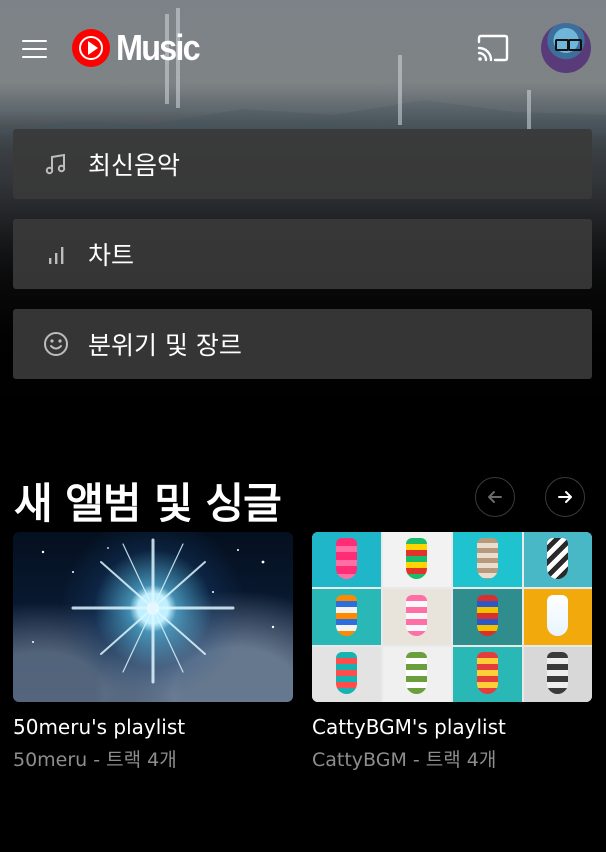  What do you see at coordinates (165, 345) in the screenshot?
I see `nav-label: 분위기 및 장르` at bounding box center [165, 345].